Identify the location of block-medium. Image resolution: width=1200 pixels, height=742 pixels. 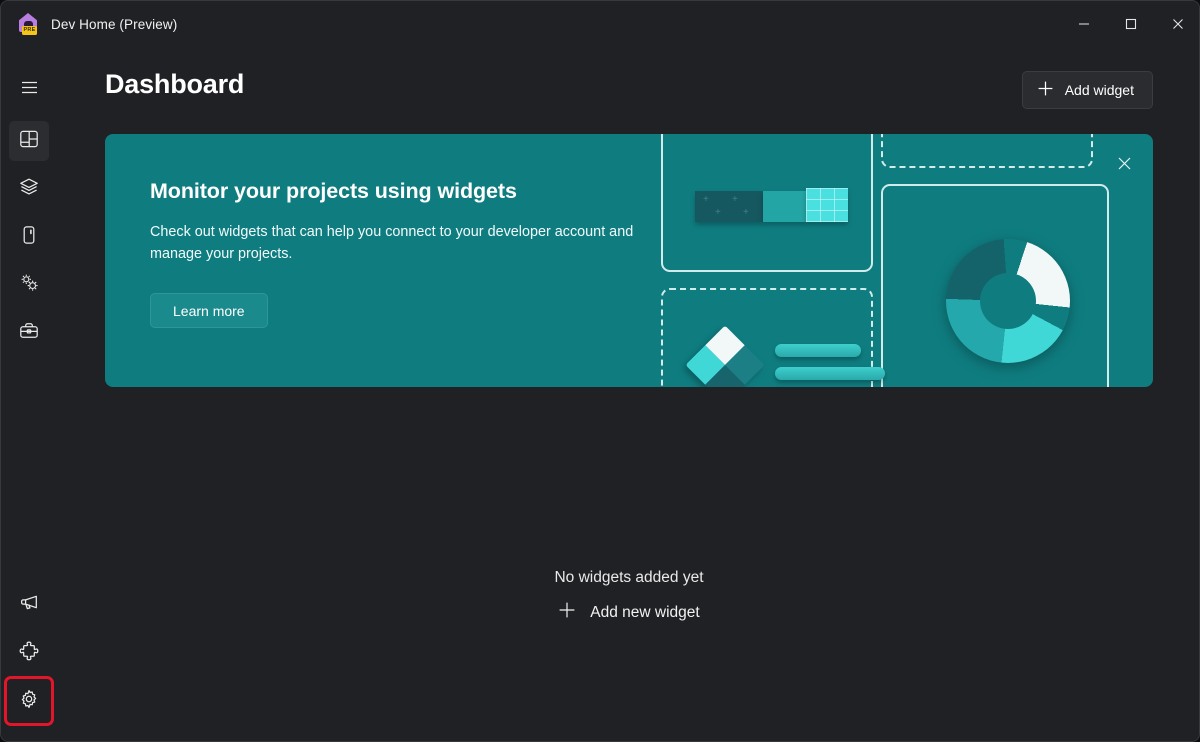
(784, 206).